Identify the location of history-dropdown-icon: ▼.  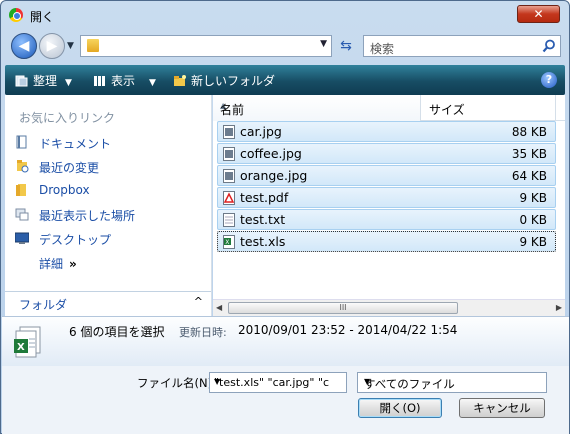
(70, 46).